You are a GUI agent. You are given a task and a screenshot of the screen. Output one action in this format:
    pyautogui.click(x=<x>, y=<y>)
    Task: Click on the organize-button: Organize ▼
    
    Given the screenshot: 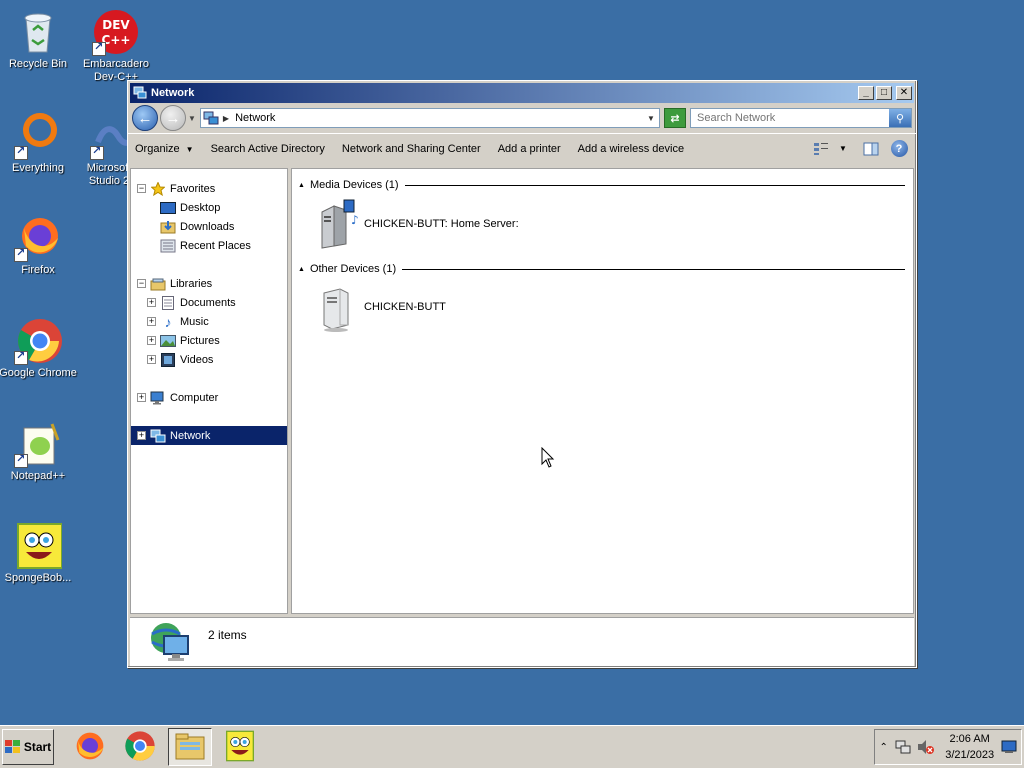 What is the action you would take?
    pyautogui.click(x=164, y=149)
    